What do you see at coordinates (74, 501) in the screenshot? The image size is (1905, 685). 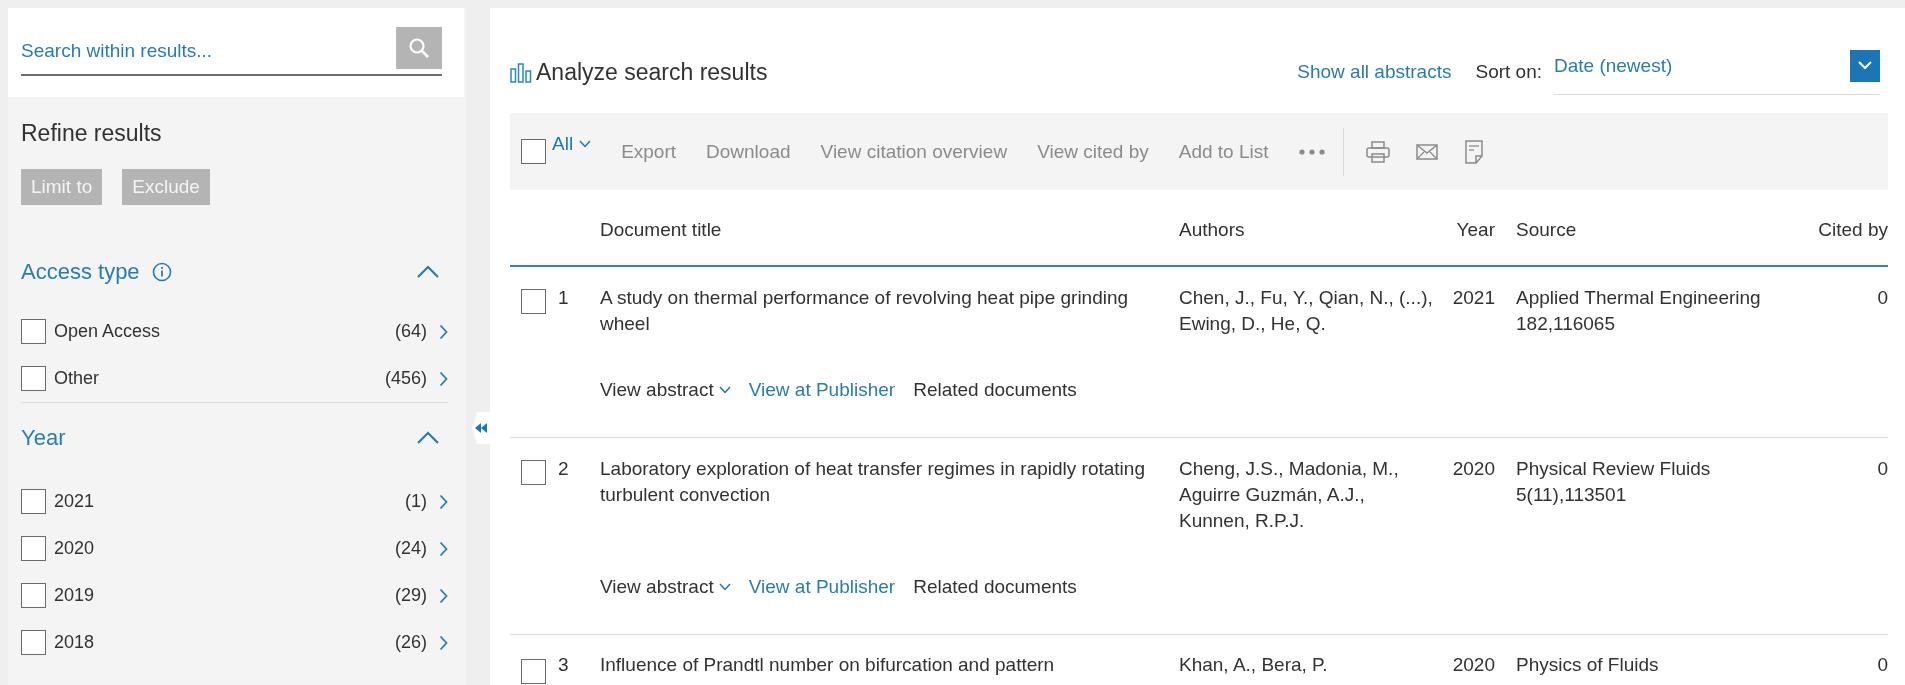 I see `filter-label: 2021` at bounding box center [74, 501].